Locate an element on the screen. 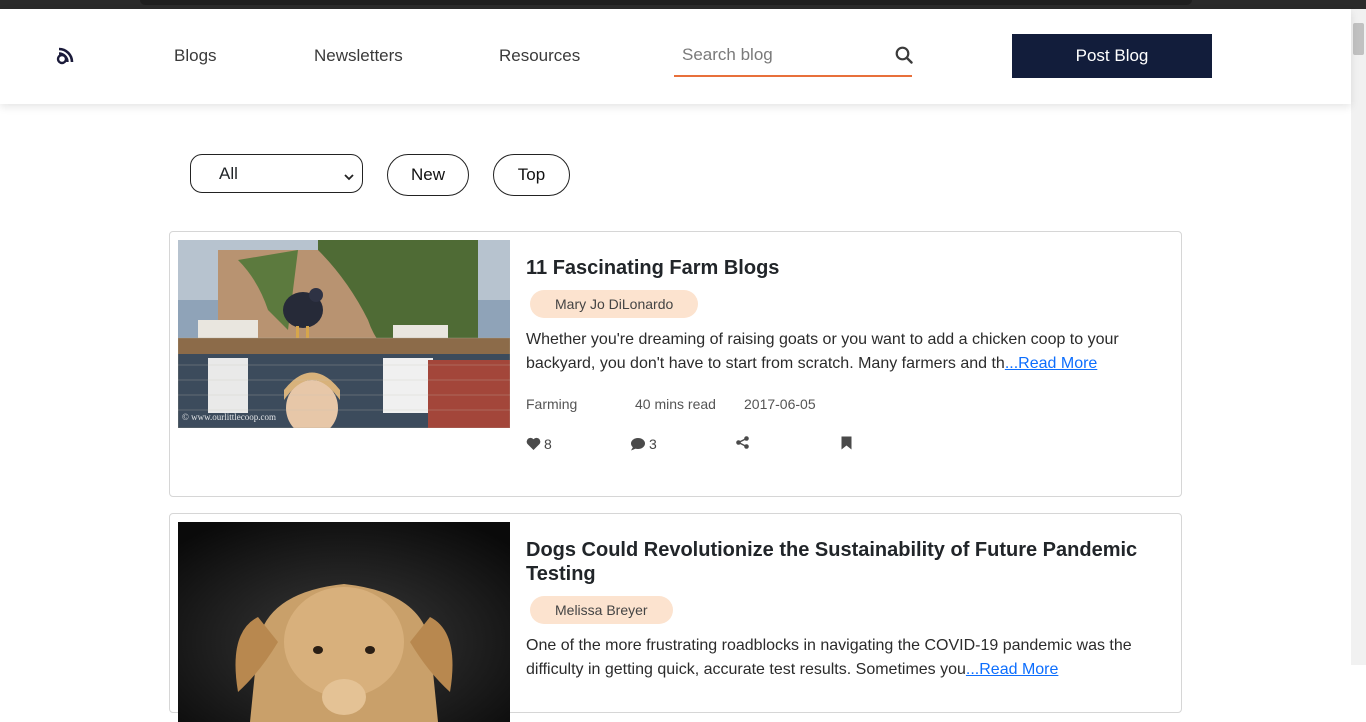 This screenshot has height=722, width=1366. category-select: All is located at coordinates (276, 173).